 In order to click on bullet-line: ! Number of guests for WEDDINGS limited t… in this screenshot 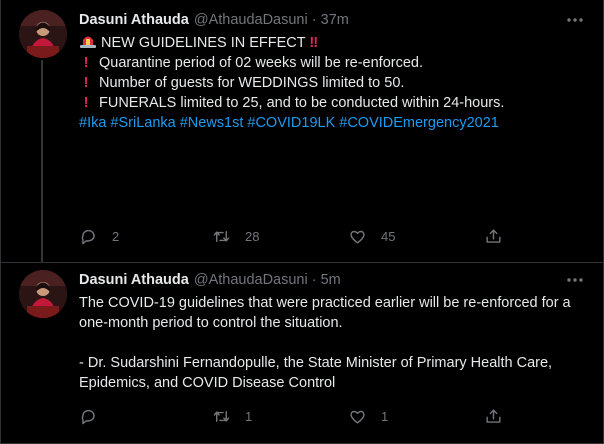, I will do `click(333, 83)`.